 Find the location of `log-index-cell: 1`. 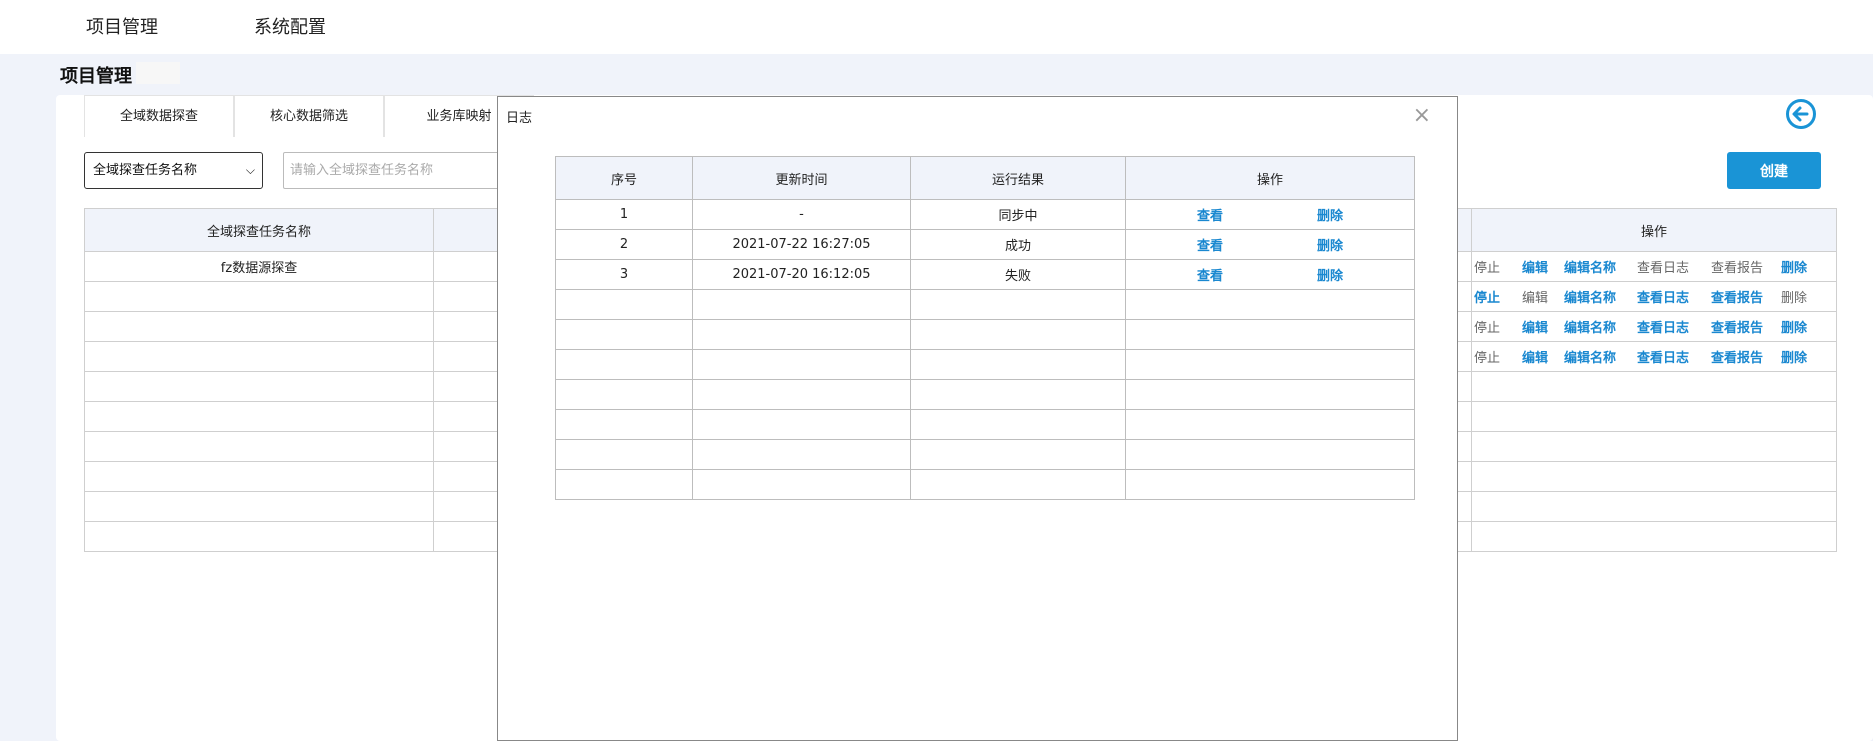

log-index-cell: 1 is located at coordinates (624, 214).